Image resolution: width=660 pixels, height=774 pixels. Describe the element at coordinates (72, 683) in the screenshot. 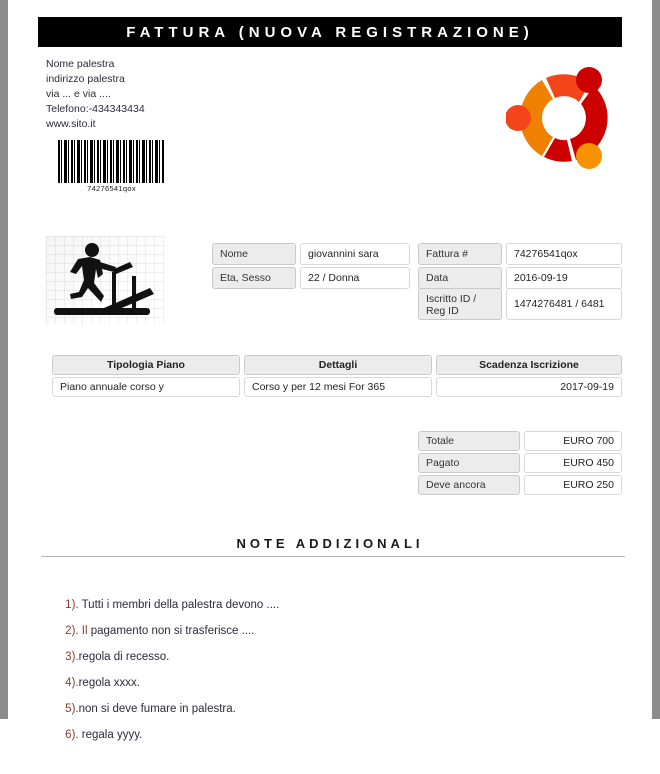

I see `note-number: 4).` at that location.